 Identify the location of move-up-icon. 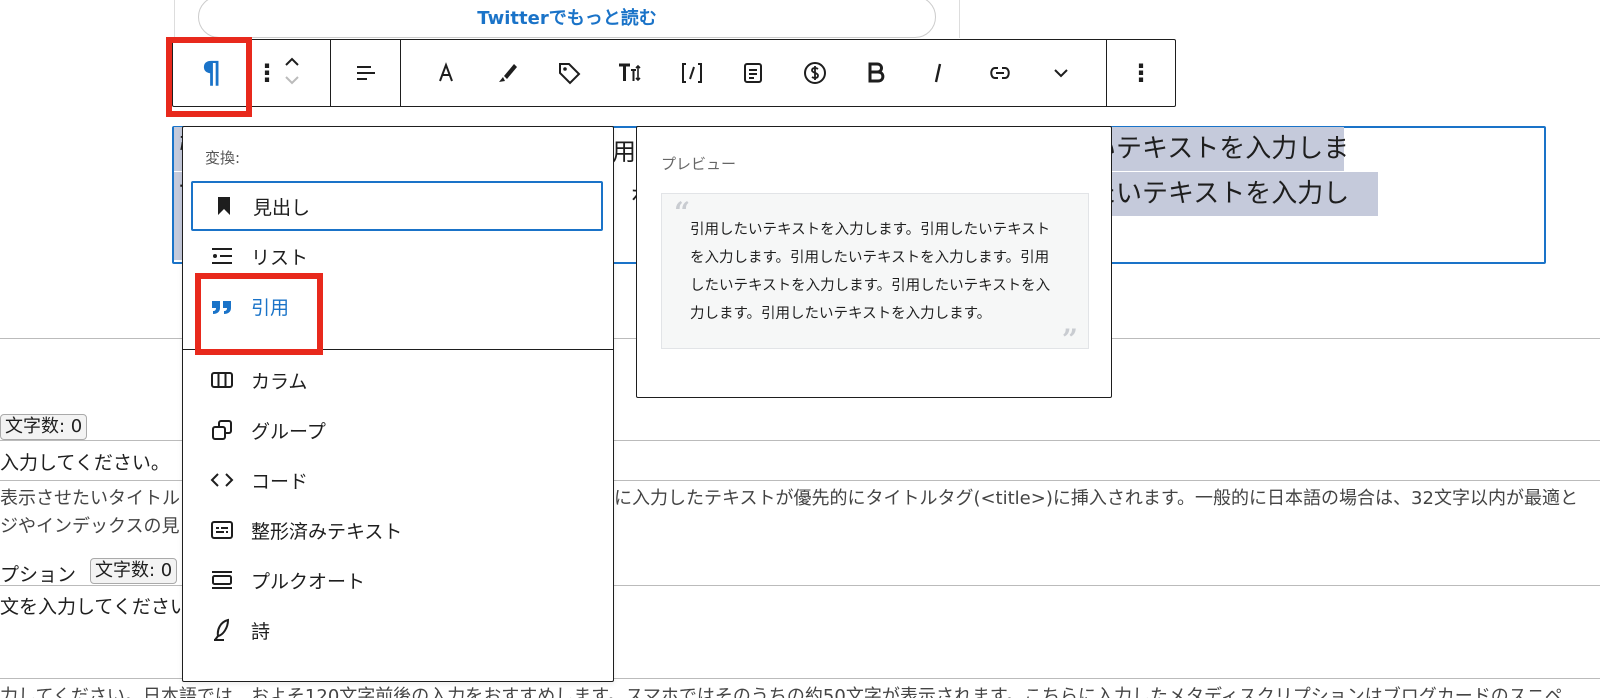
(292, 64).